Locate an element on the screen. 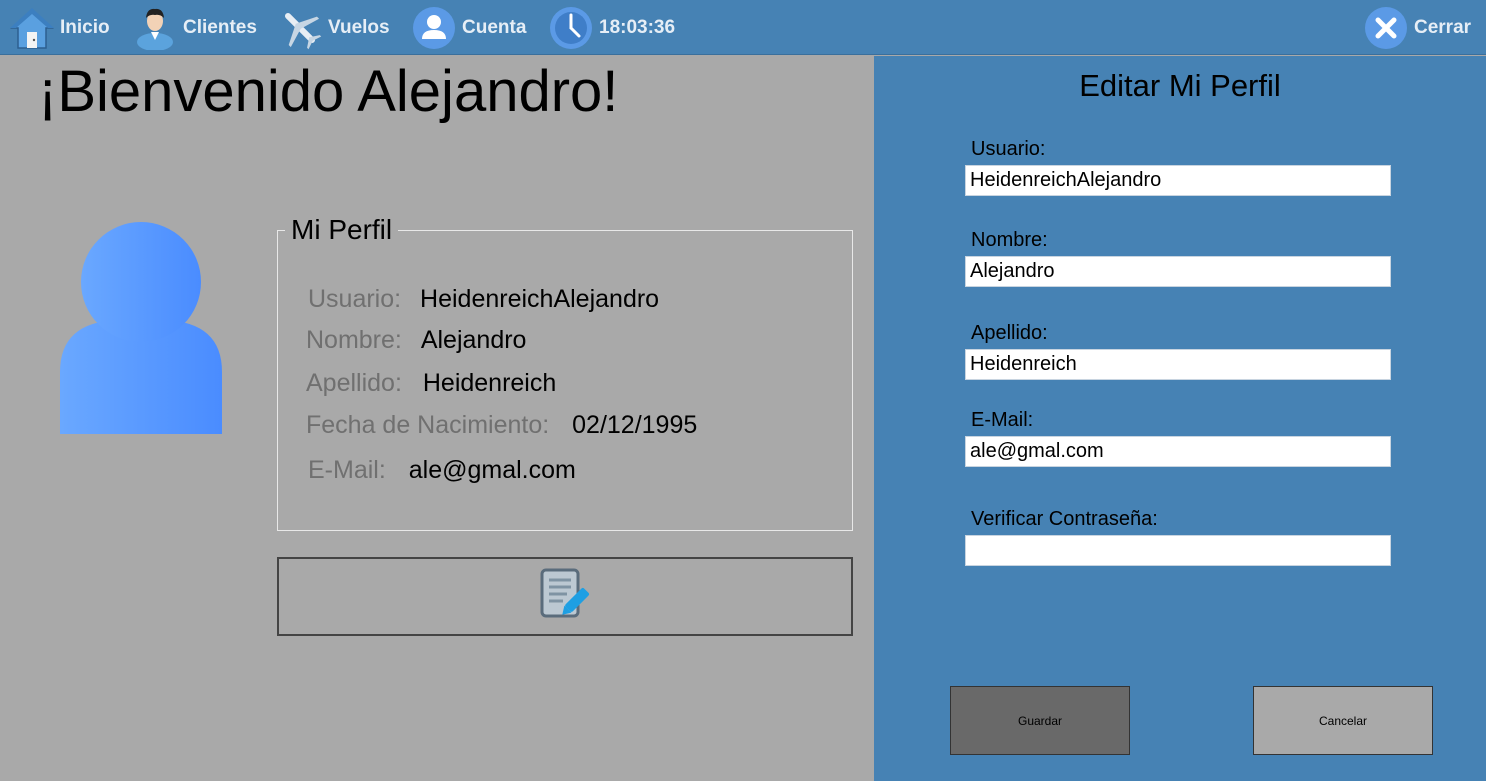  user-avatar-icon is located at coordinates (141, 329).